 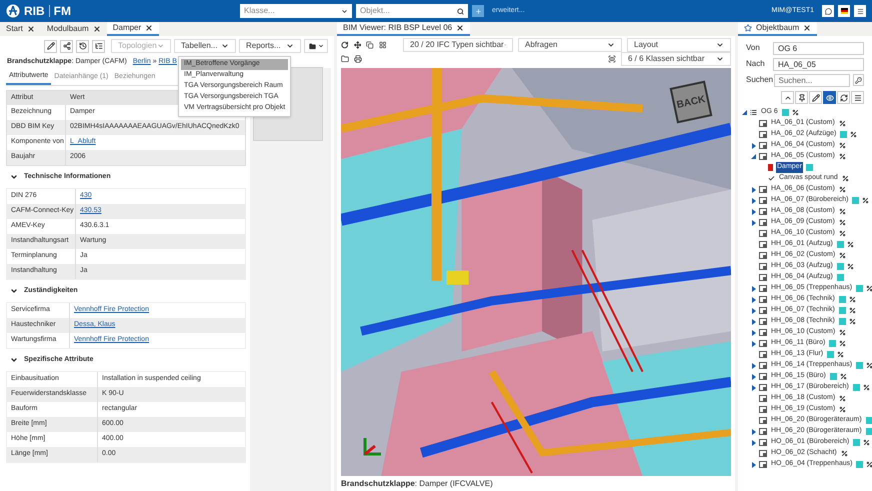 What do you see at coordinates (844, 11) in the screenshot?
I see `language-button` at bounding box center [844, 11].